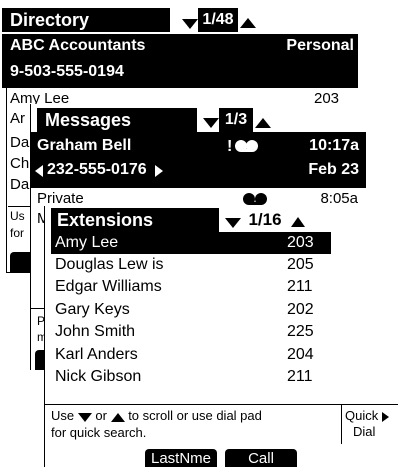  I want to click on call-softkey-label: Call, so click(261, 458).